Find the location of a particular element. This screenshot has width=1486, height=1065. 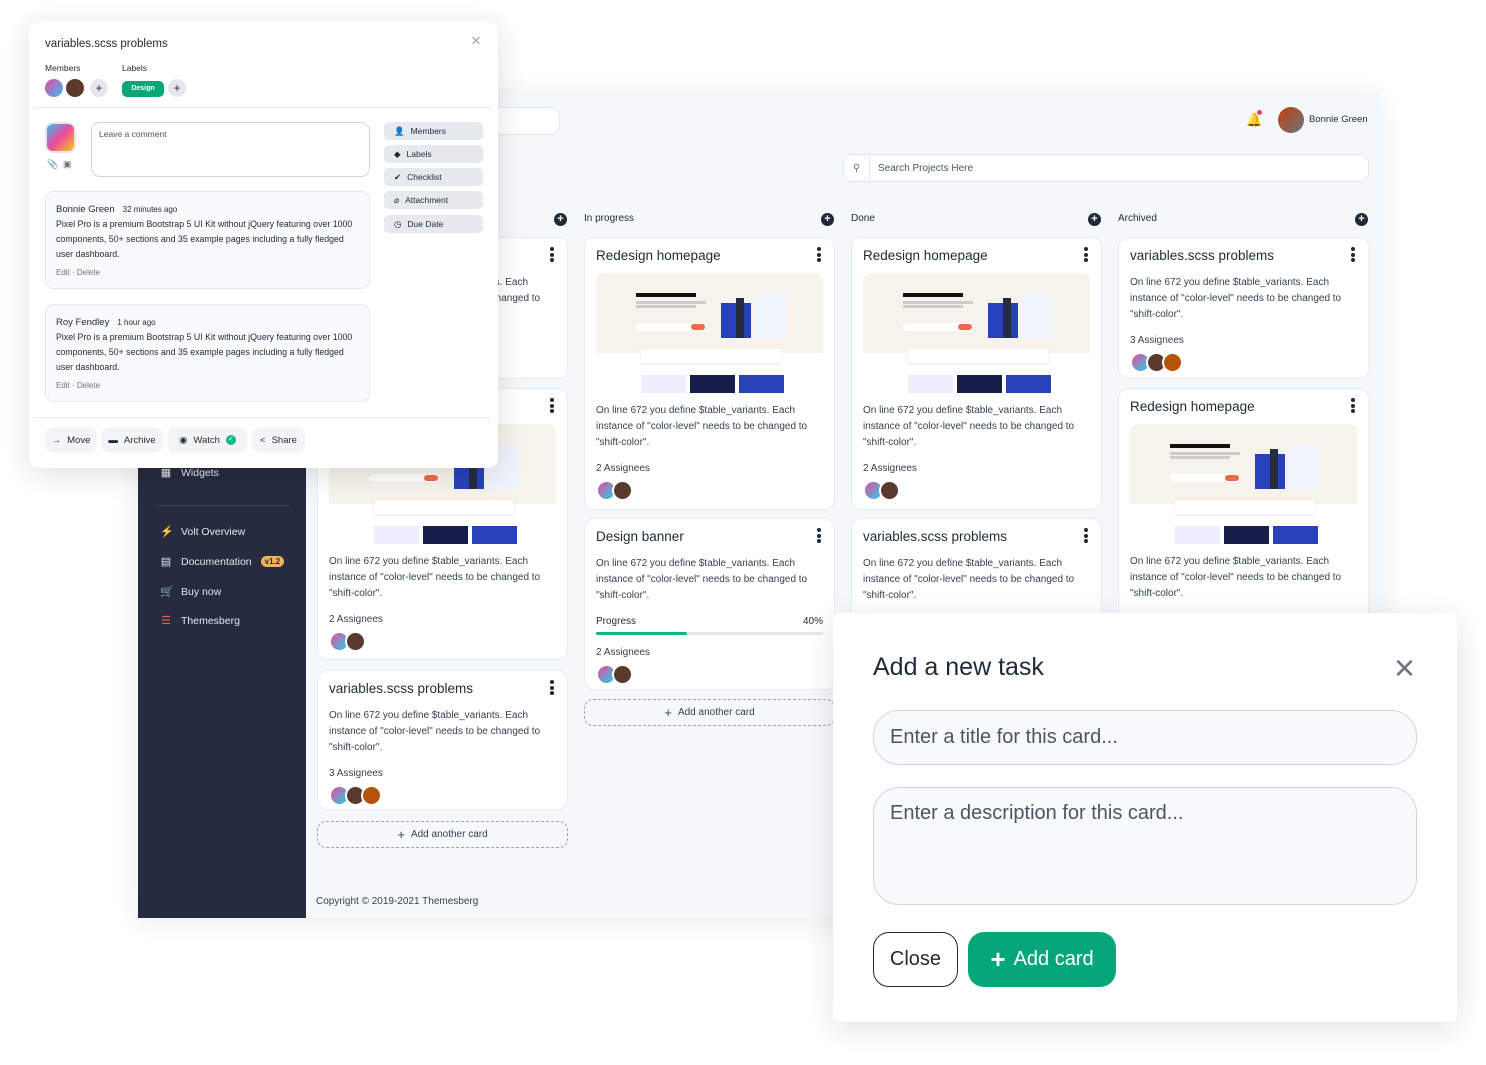

archive-button: ▬ Archive is located at coordinates (132, 440).